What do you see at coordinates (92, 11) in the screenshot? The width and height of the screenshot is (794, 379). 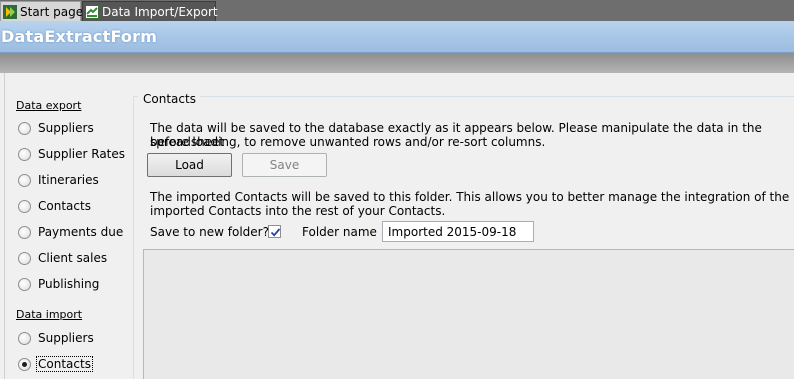 I see `data-import-export-icon` at bounding box center [92, 11].